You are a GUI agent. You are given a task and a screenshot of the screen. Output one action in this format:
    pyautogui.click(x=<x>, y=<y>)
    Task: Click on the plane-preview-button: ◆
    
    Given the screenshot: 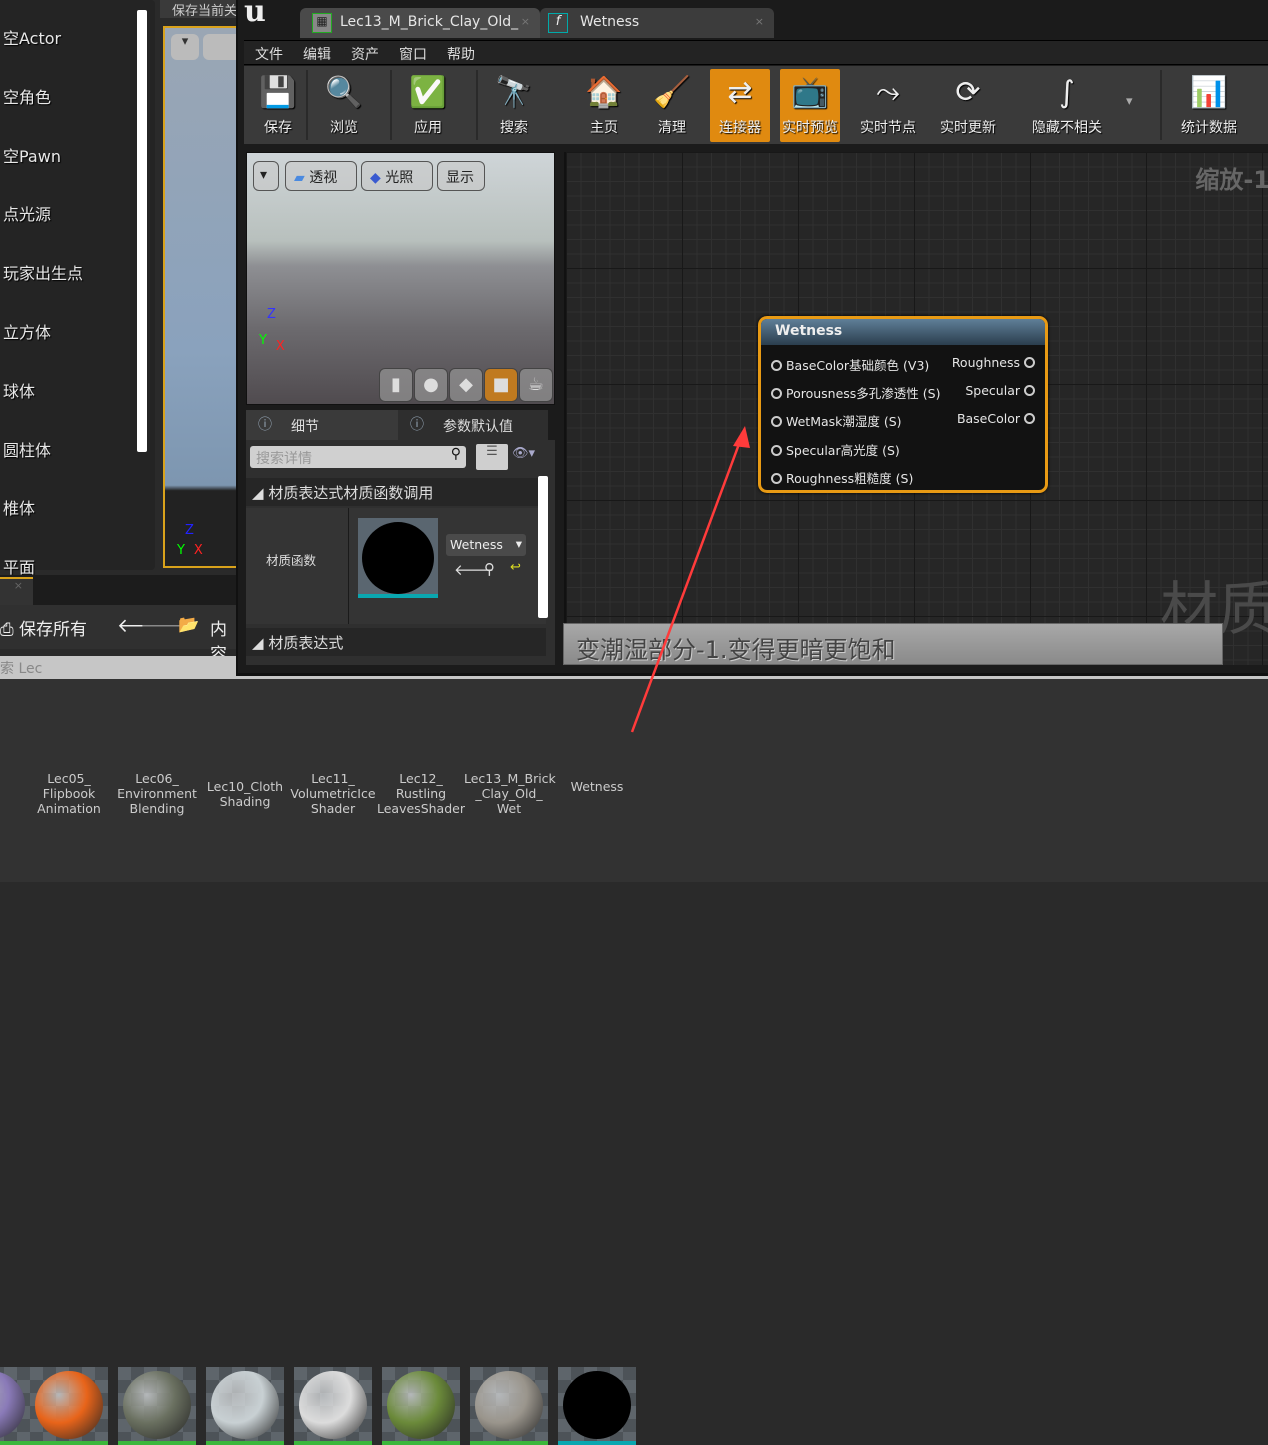 What is the action you would take?
    pyautogui.click(x=466, y=385)
    